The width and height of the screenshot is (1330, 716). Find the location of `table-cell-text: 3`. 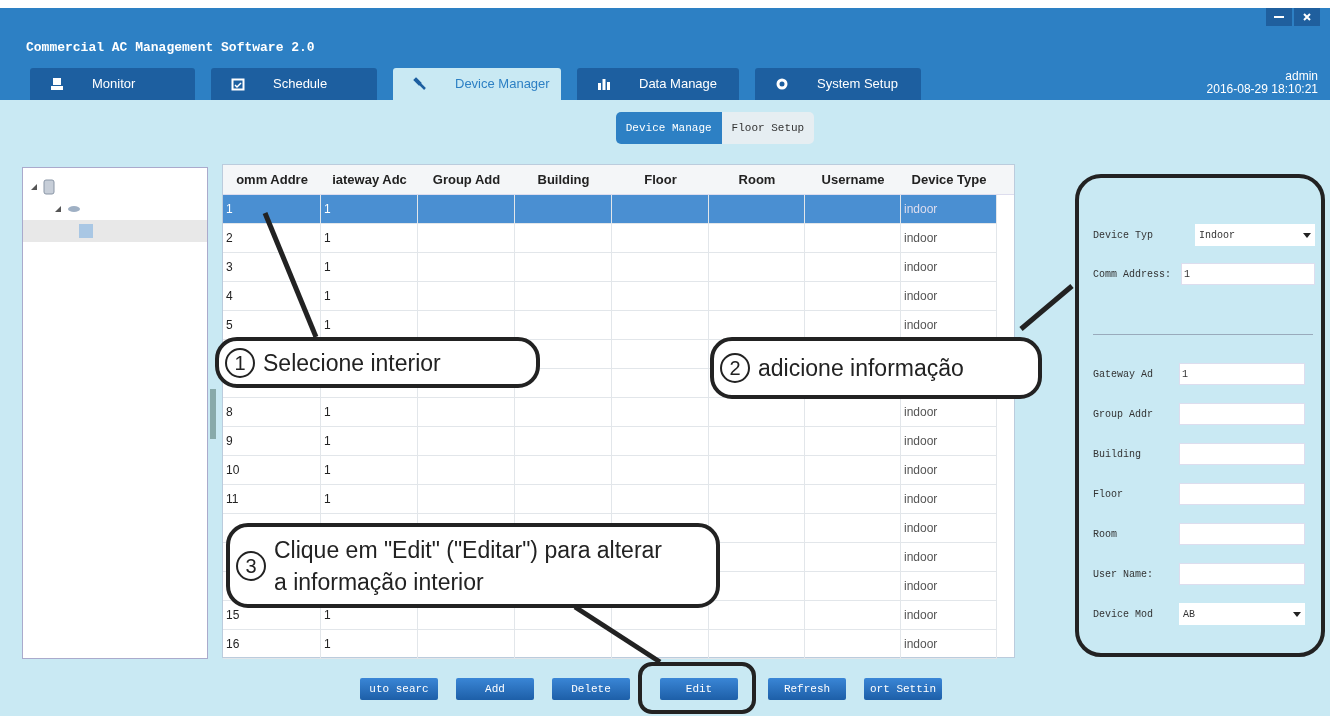

table-cell-text: 3 is located at coordinates (229, 267).